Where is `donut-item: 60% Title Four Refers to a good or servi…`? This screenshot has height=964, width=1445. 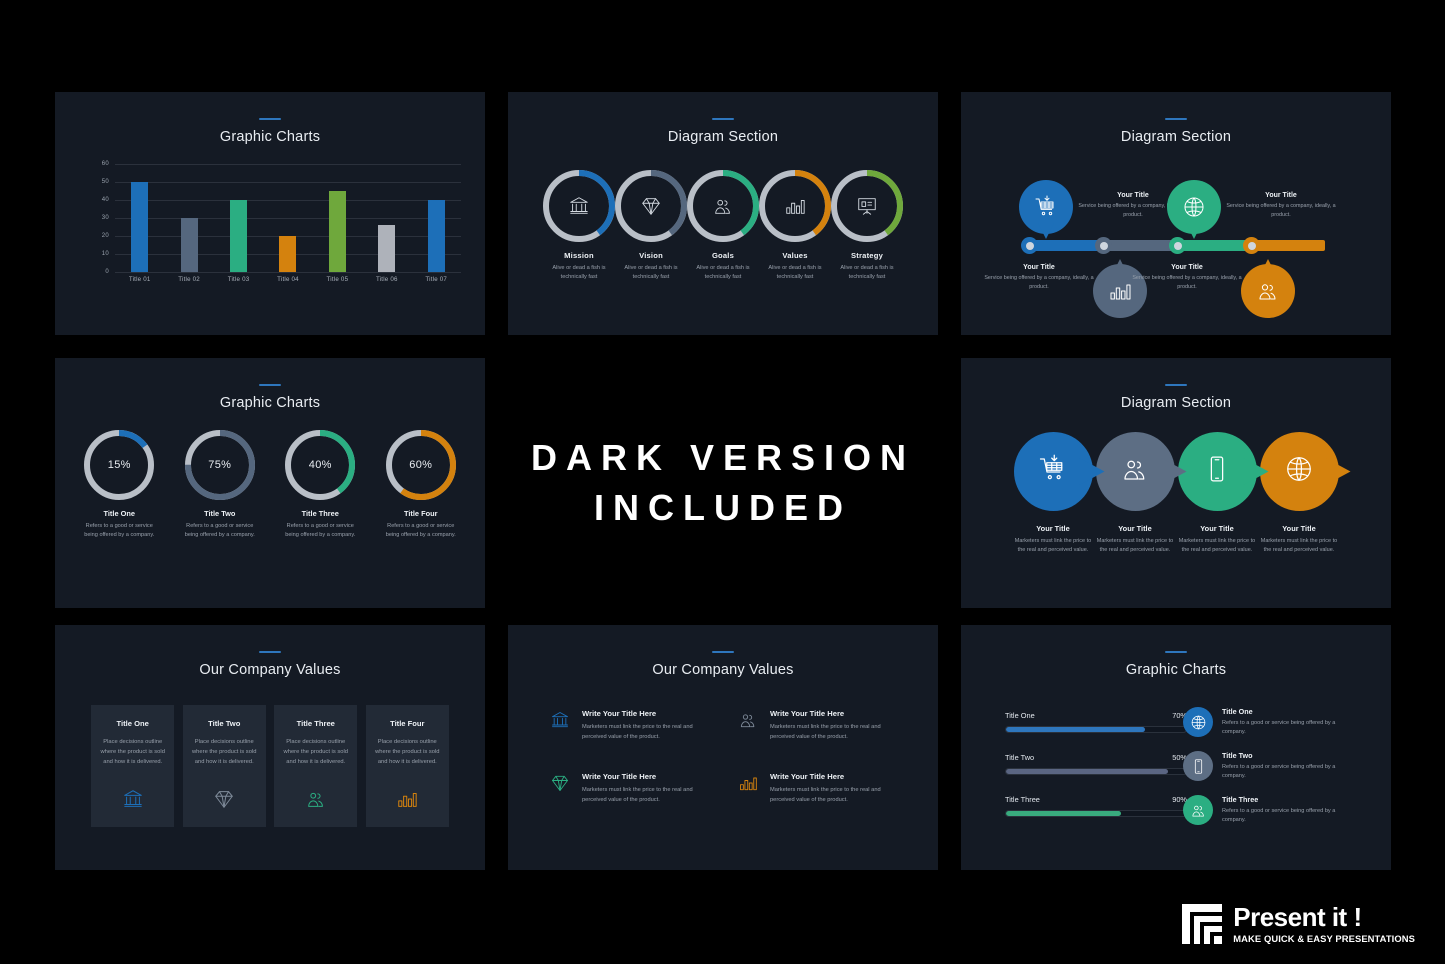
donut-item: 60% Title Four Refers to a good or servi… is located at coordinates (421, 485).